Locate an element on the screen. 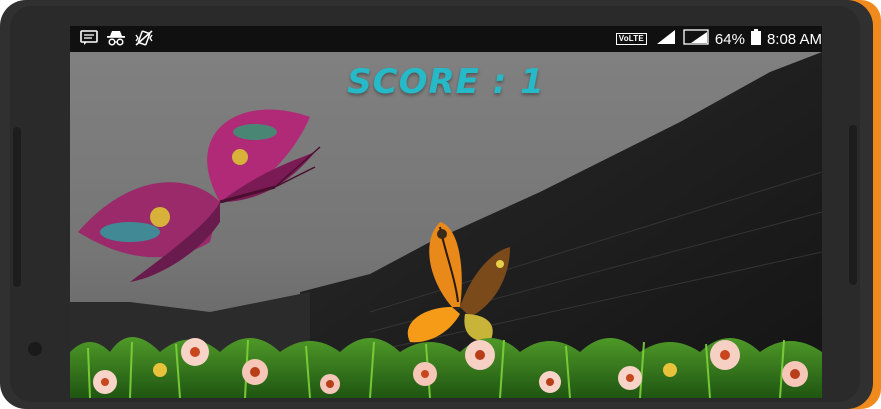 The image size is (881, 409). battery-percent: 64% is located at coordinates (729, 39).